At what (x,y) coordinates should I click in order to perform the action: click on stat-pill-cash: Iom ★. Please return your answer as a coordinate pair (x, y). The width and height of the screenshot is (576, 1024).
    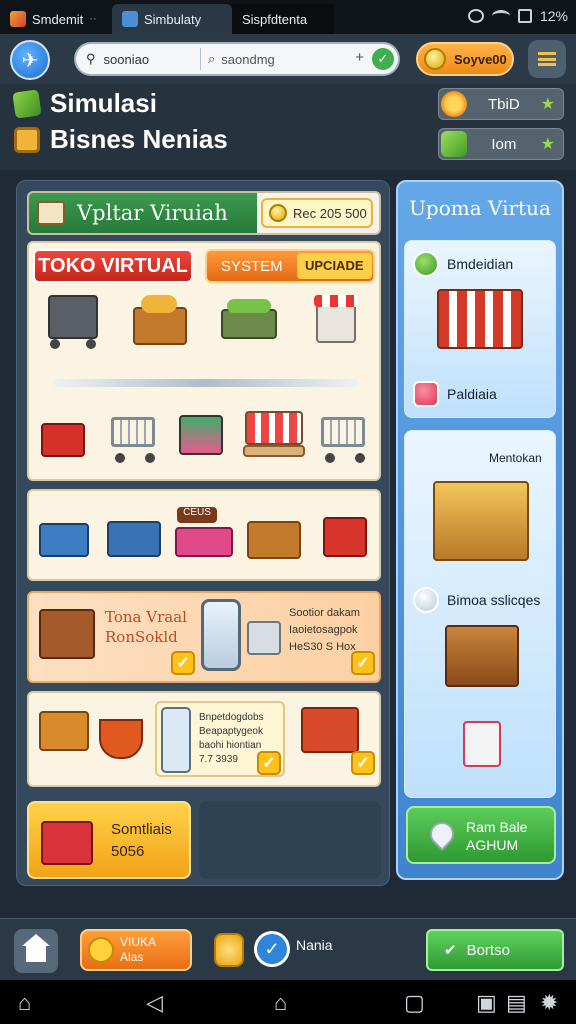
    Looking at the image, I should click on (501, 144).